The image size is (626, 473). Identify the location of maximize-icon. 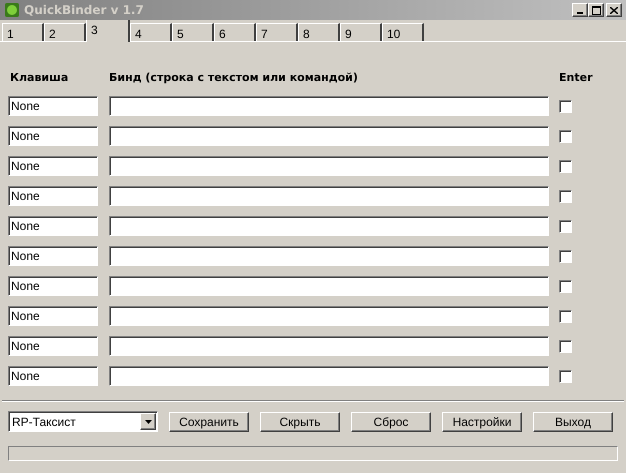
(596, 10).